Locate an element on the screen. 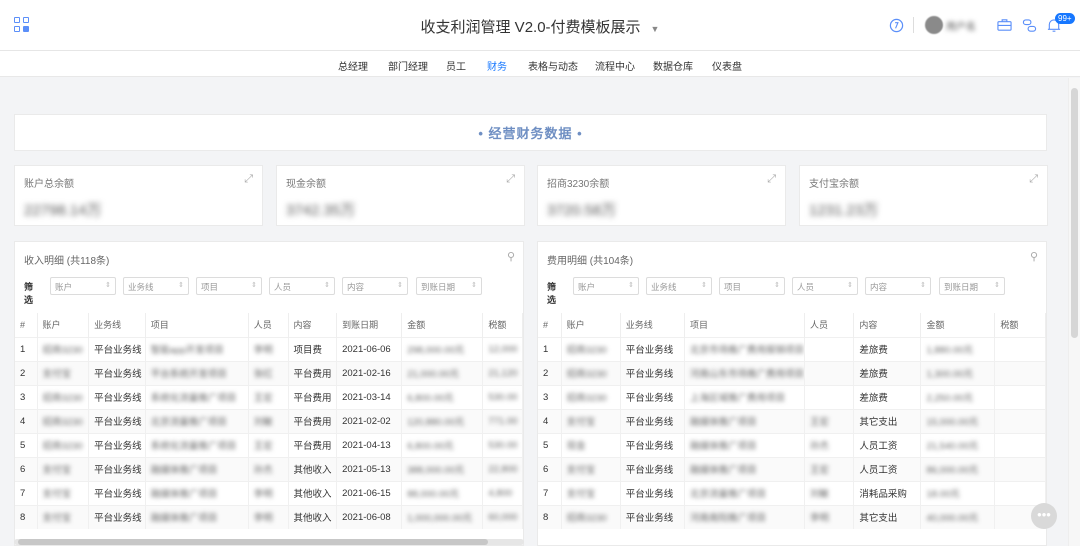 Image resolution: width=1080 pixels, height=546 pixels. table-cell: 平台系统开发项目 is located at coordinates (197, 372).